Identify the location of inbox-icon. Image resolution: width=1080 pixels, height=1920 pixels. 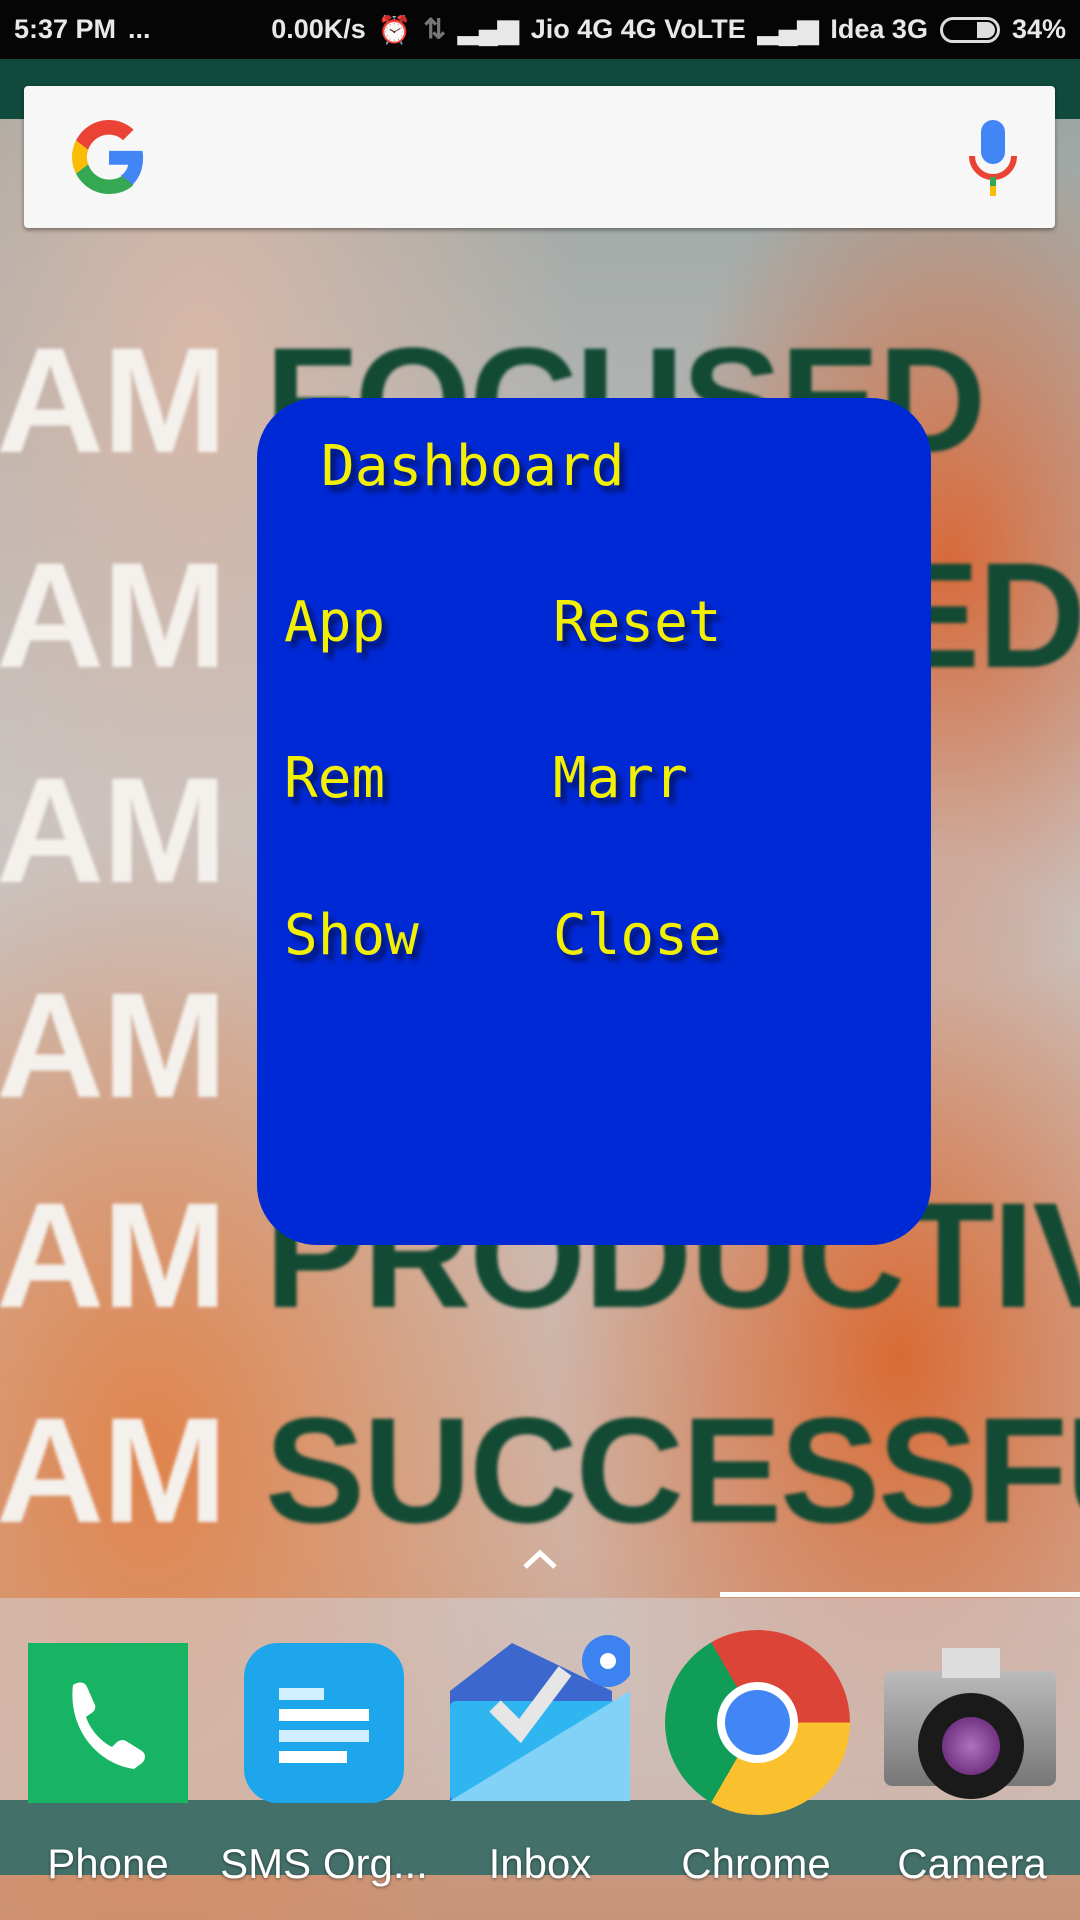
(540, 1719).